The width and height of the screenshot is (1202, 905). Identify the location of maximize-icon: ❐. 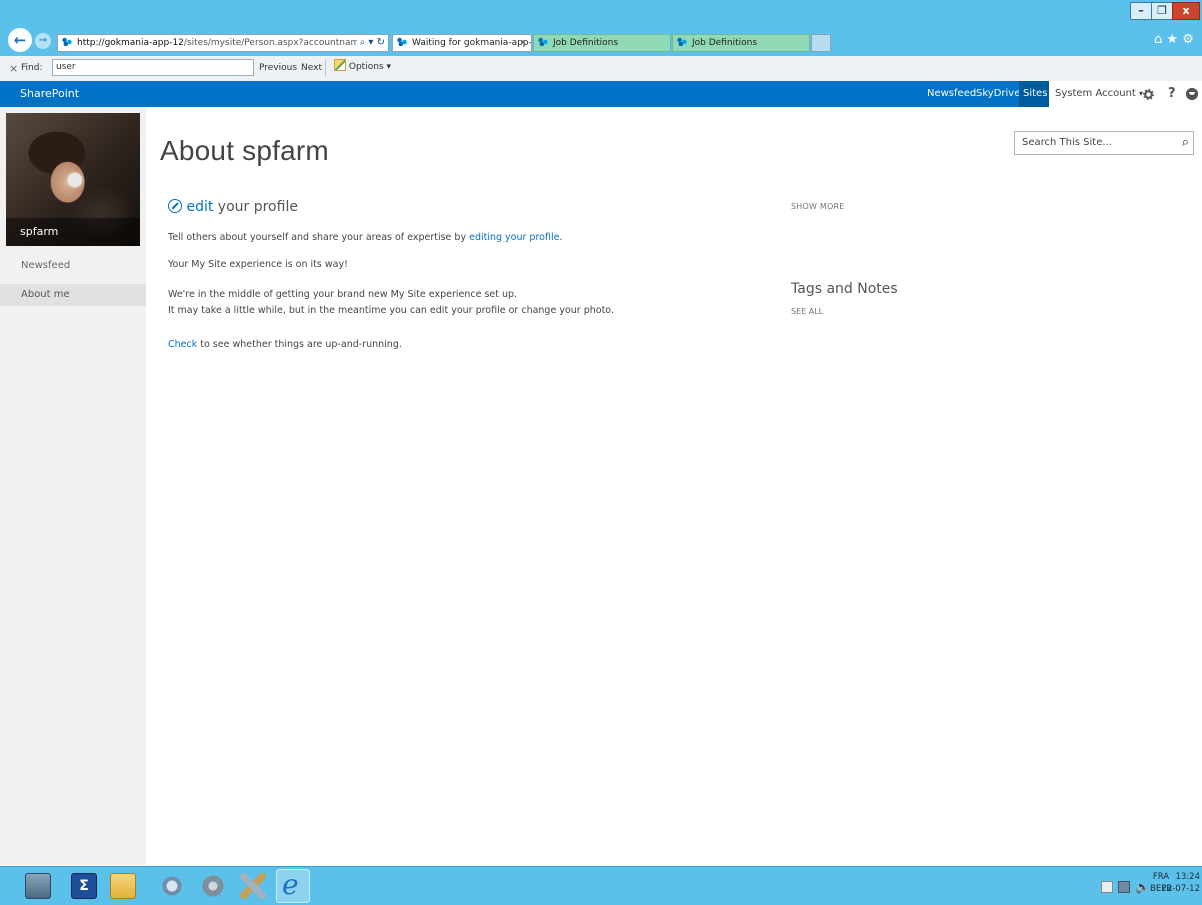
(1162, 10).